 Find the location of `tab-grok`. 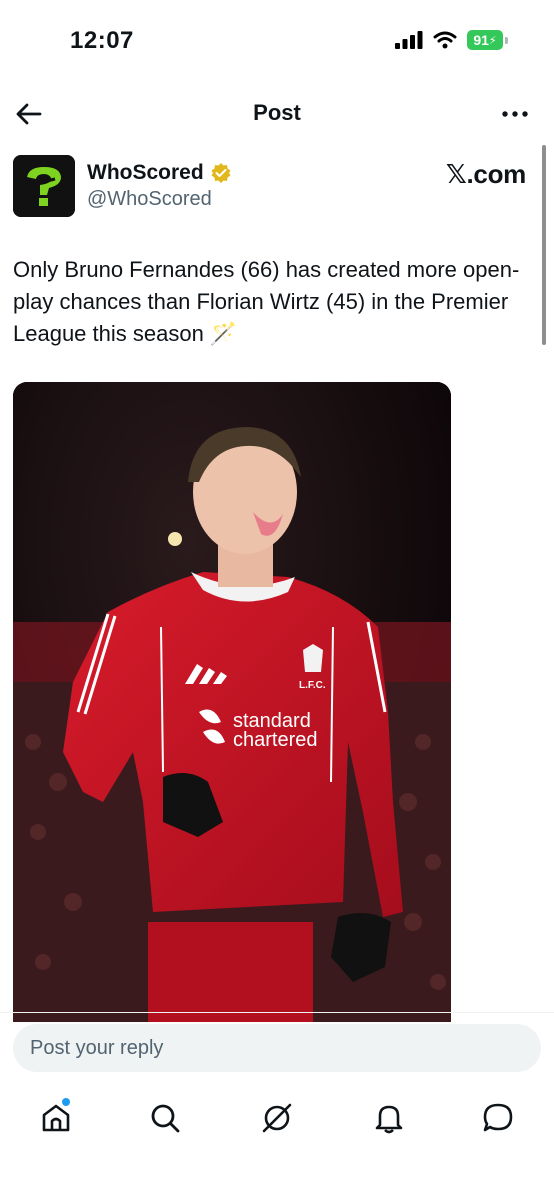

tab-grok is located at coordinates (277, 1118).